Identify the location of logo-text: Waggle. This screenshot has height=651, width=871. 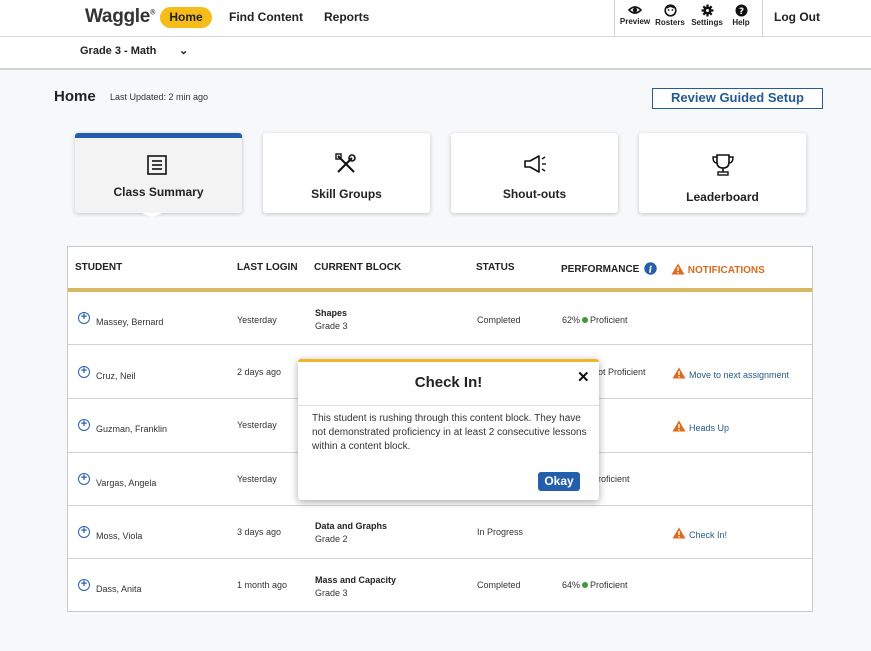
(118, 16).